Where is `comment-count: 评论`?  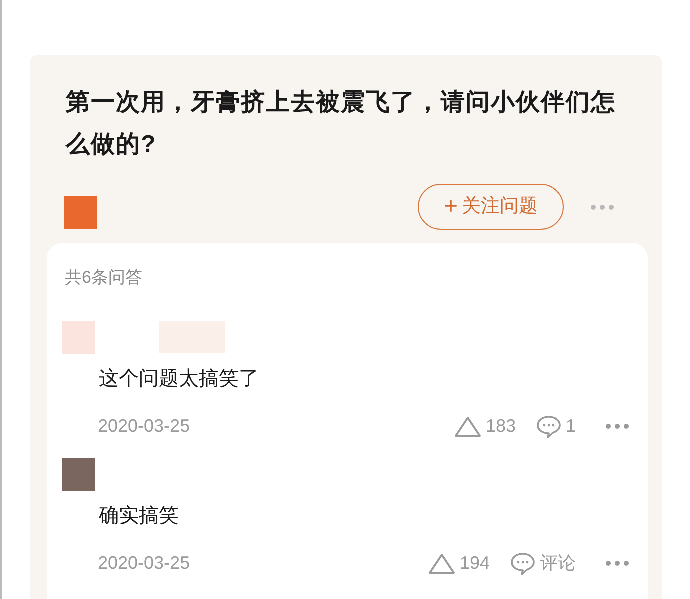
comment-count: 评论 is located at coordinates (558, 563).